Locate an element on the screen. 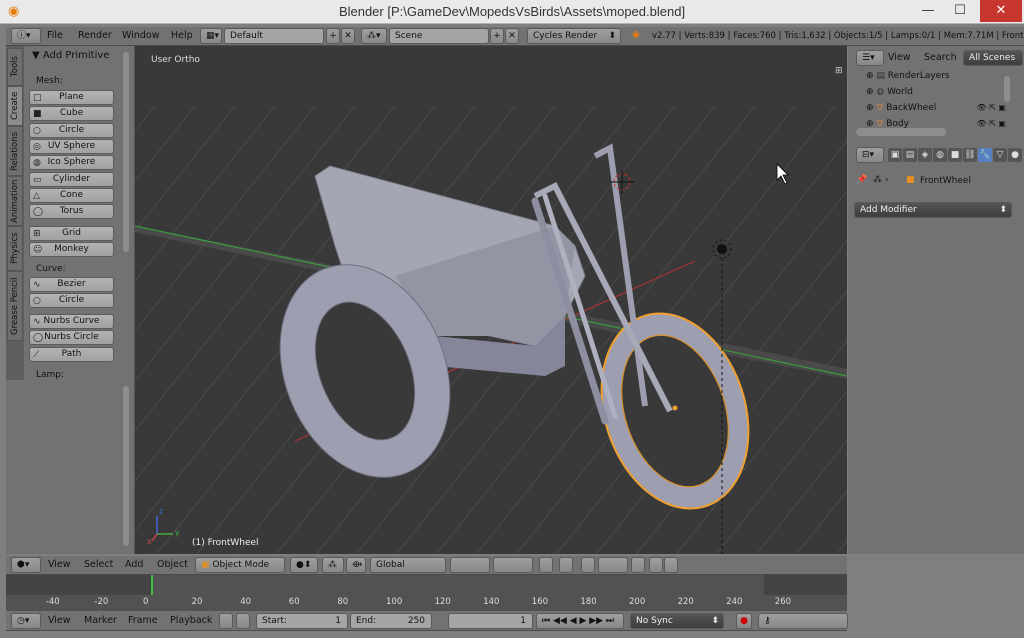  pin-icon: 📌 is located at coordinates (861, 180).